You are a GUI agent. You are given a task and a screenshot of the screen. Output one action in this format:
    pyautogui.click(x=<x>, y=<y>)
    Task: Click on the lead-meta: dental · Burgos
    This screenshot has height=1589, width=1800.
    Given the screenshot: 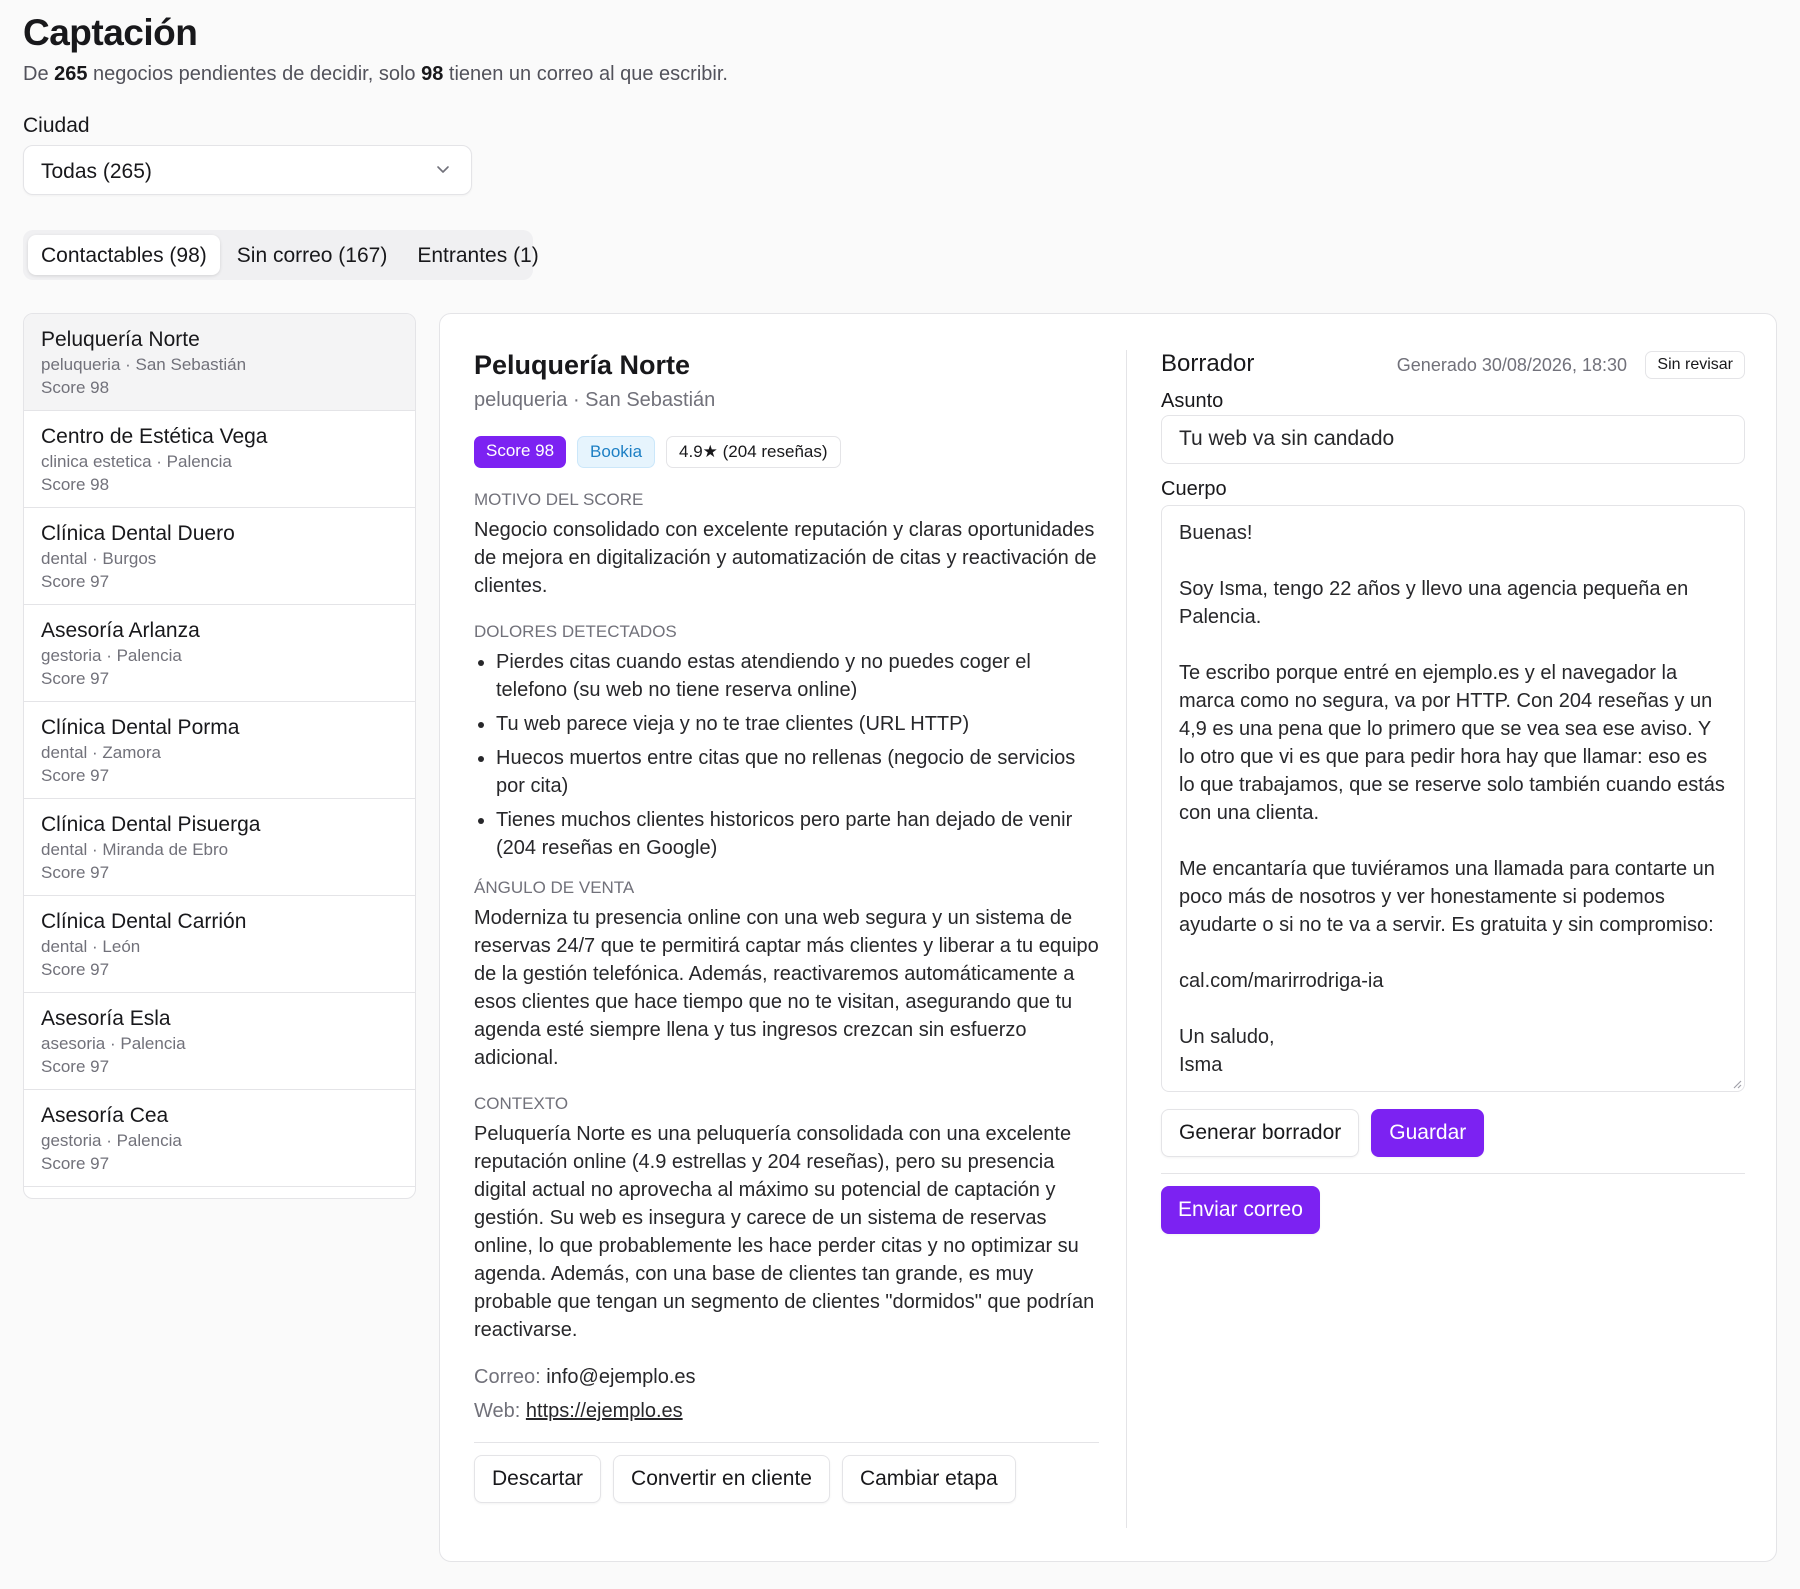 What is the action you would take?
    pyautogui.click(x=99, y=558)
    